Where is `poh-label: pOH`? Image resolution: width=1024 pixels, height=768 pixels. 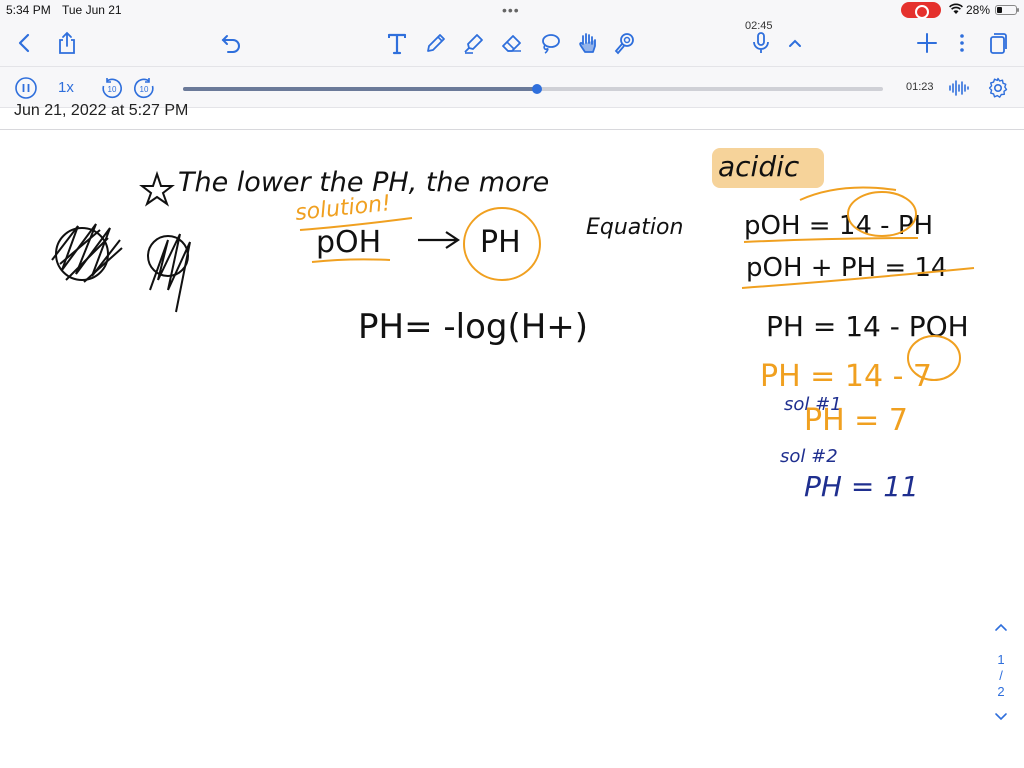
poh-label: pOH is located at coordinates (348, 242).